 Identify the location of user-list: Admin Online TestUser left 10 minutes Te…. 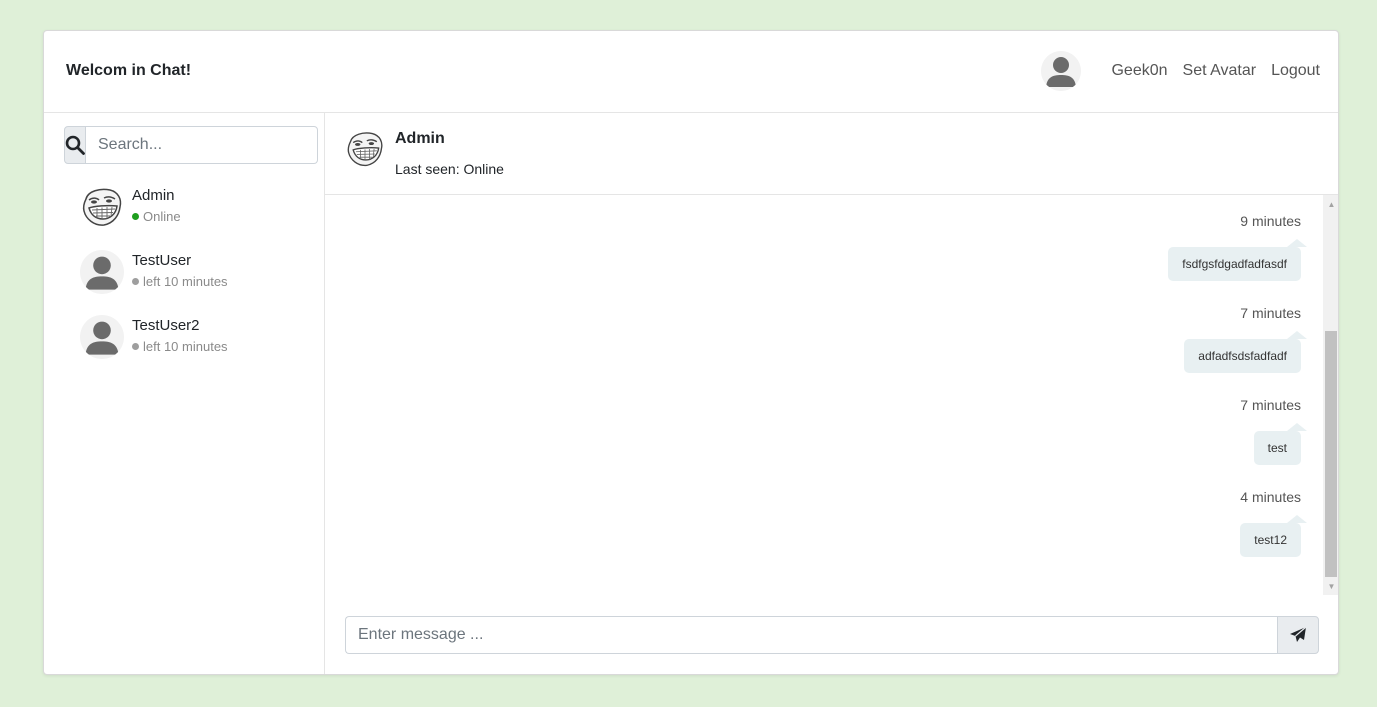
(190, 282).